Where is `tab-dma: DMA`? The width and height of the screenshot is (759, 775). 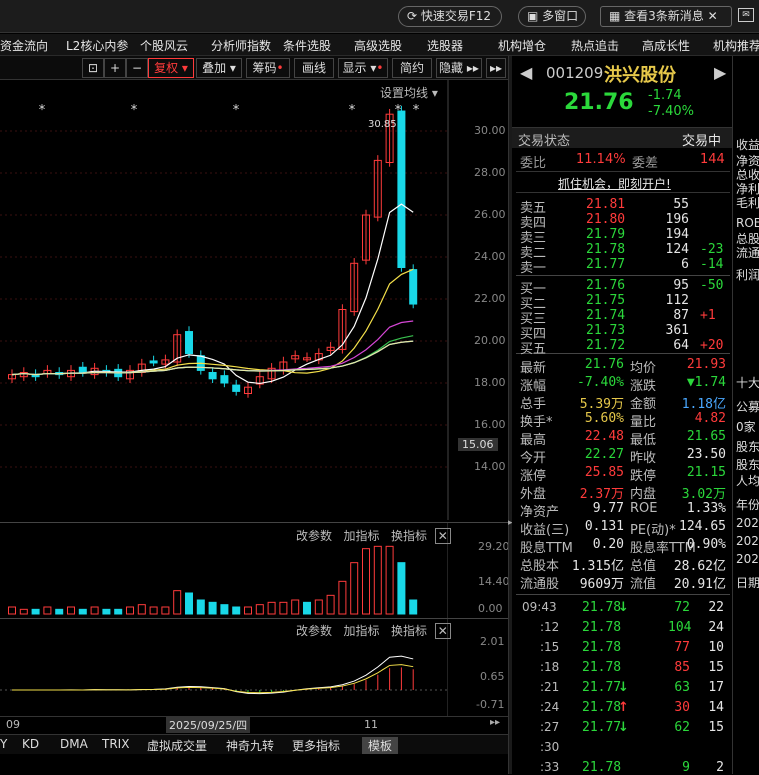
tab-dma: DMA is located at coordinates (74, 744).